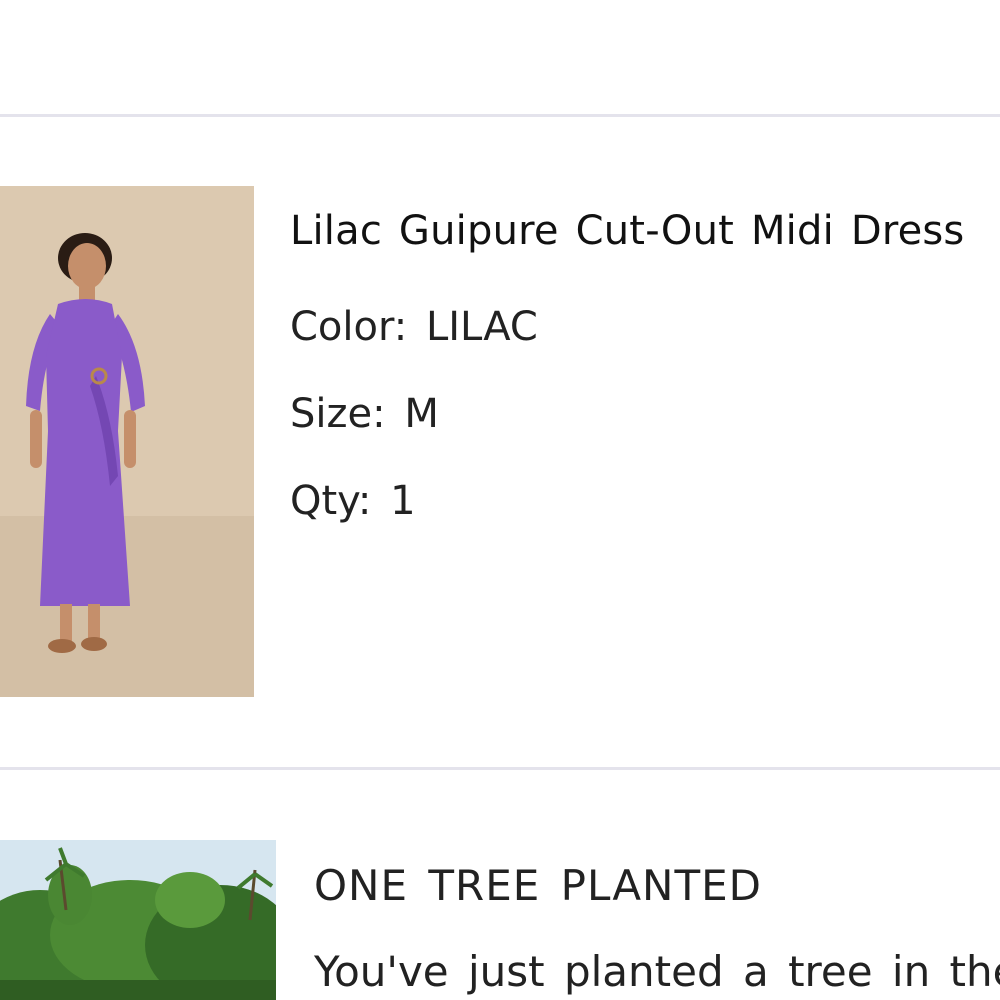 This screenshot has width=1000, height=1000. I want to click on forest-photo-icon, so click(138, 920).